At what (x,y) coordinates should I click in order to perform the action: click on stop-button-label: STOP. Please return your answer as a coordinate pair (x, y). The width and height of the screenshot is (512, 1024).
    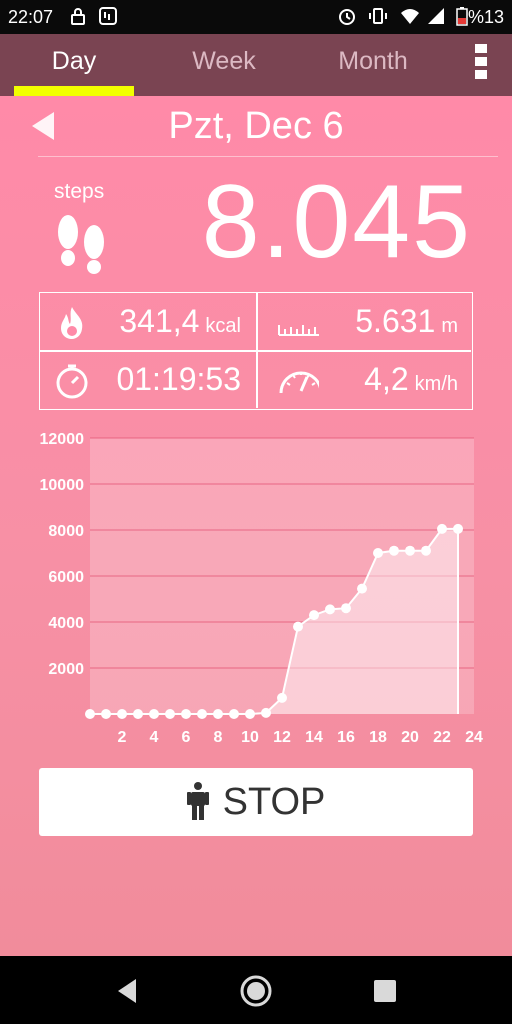
    Looking at the image, I should click on (274, 802).